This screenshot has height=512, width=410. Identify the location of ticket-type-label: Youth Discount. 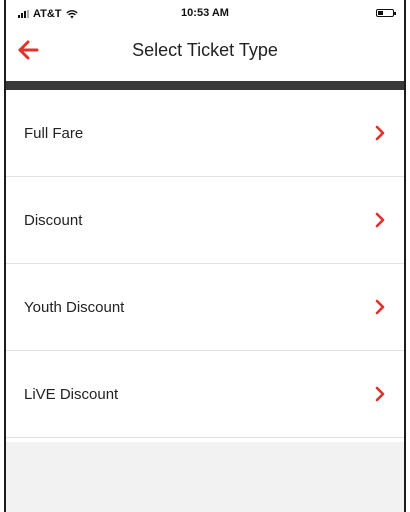
(74, 307).